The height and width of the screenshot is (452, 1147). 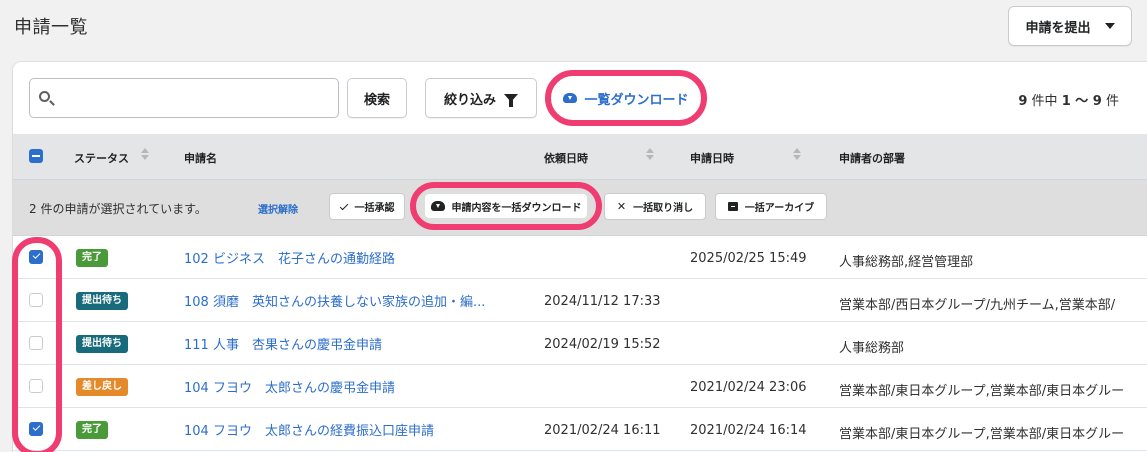 I want to click on search-button-label: 検索, so click(x=376, y=100).